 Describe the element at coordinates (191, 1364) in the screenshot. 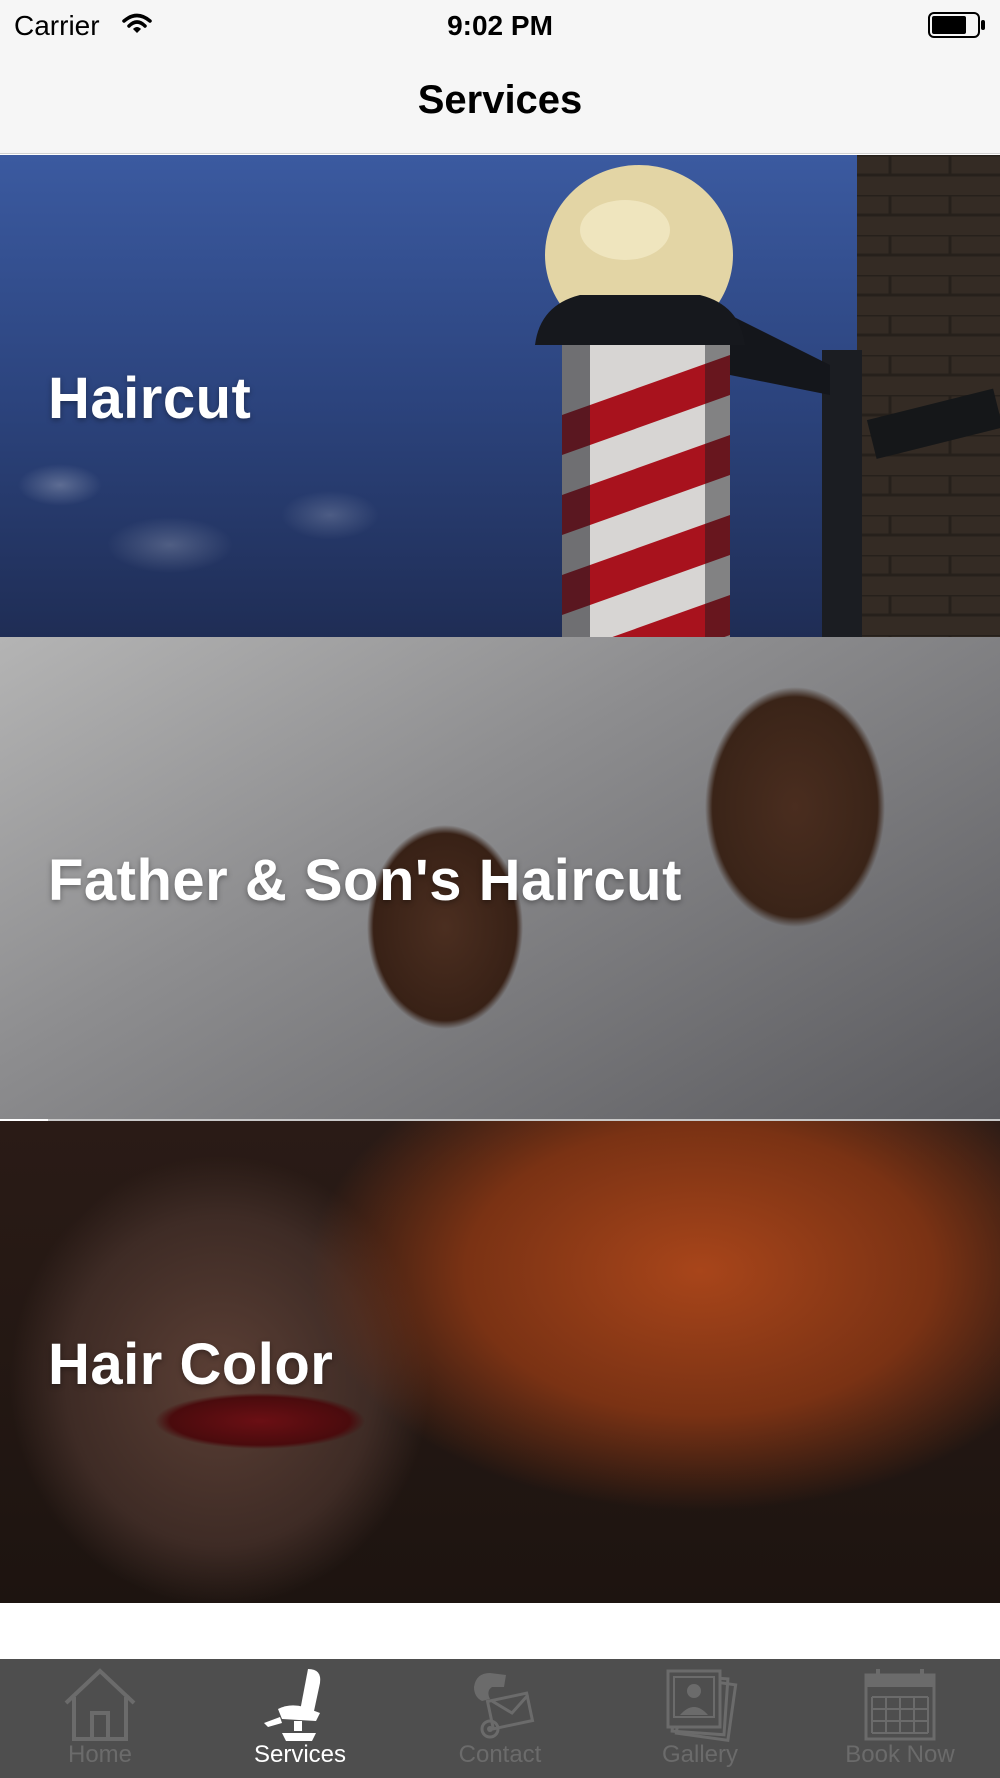

I see `service-label-hair-color: Hair Color` at that location.